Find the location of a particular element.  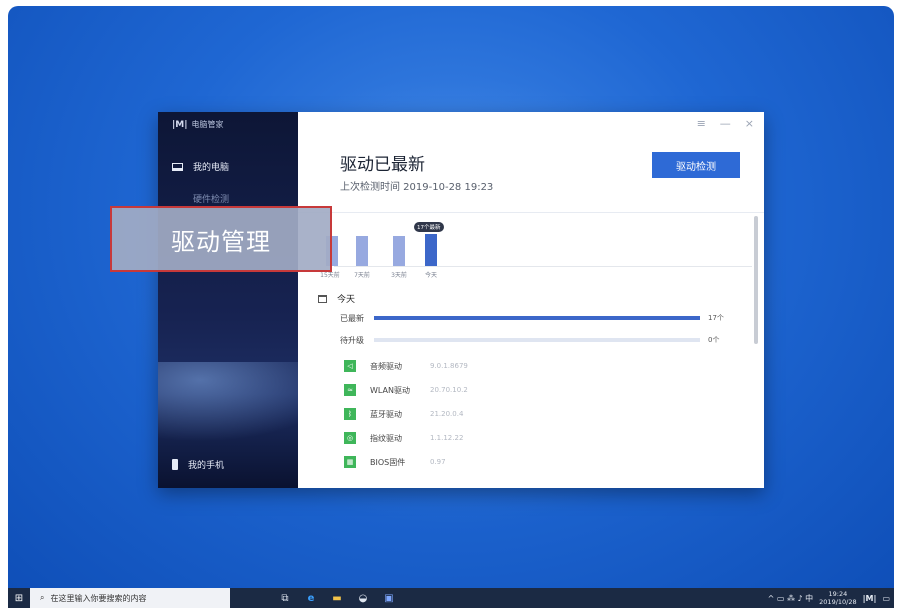

store-icon: ◒ is located at coordinates (363, 598).